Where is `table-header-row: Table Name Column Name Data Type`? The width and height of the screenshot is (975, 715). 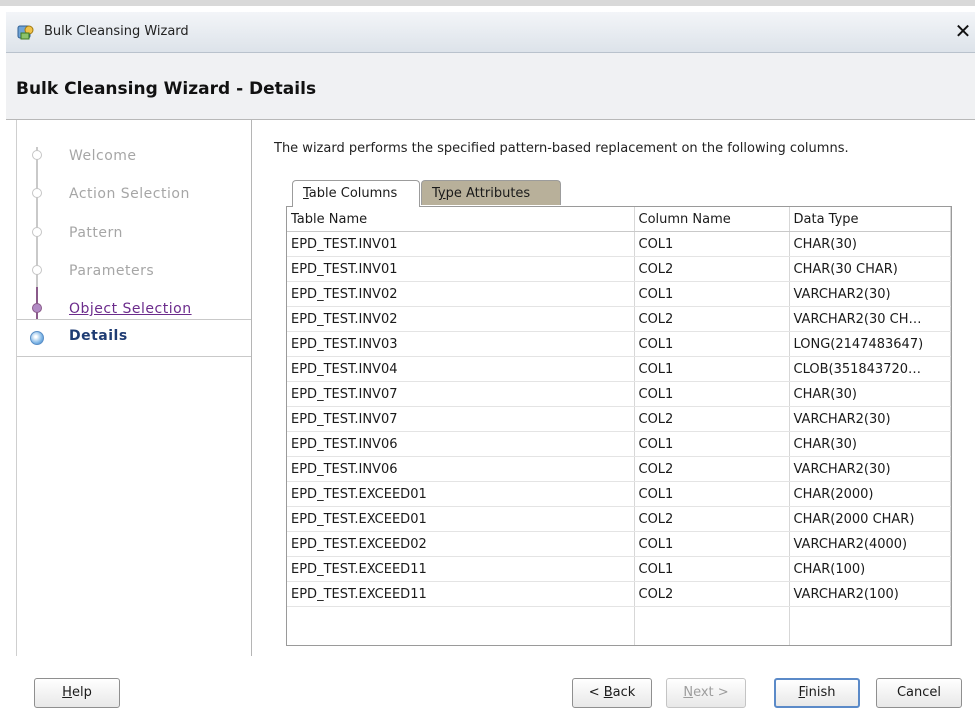
table-header-row: Table Name Column Name Data Type is located at coordinates (619, 219).